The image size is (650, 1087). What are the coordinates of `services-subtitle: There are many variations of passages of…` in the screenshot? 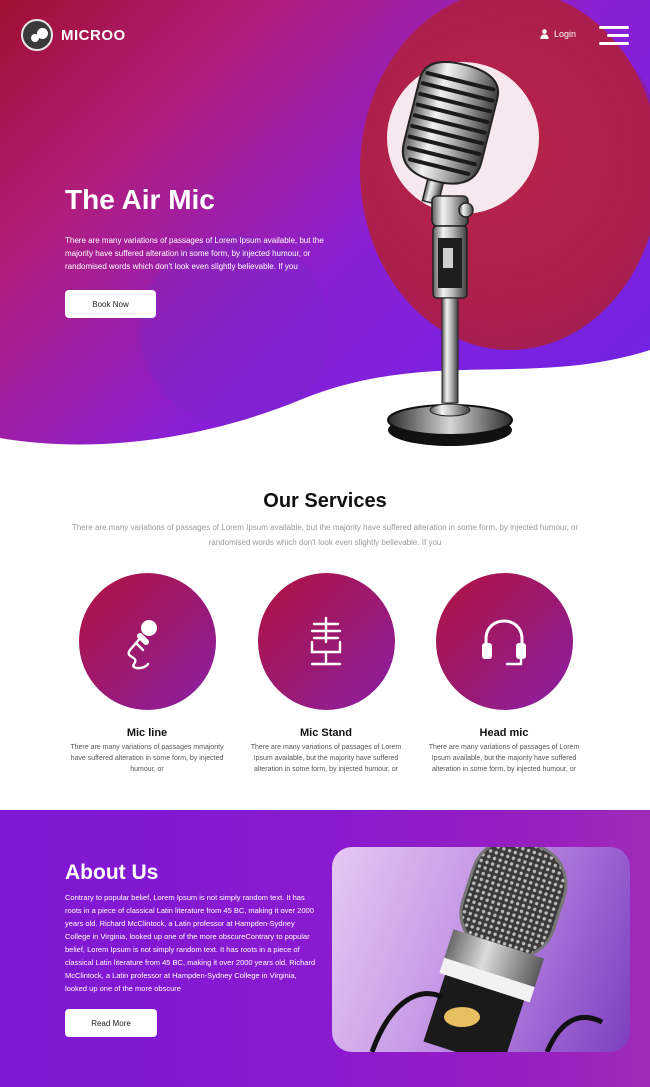 It's located at (325, 535).